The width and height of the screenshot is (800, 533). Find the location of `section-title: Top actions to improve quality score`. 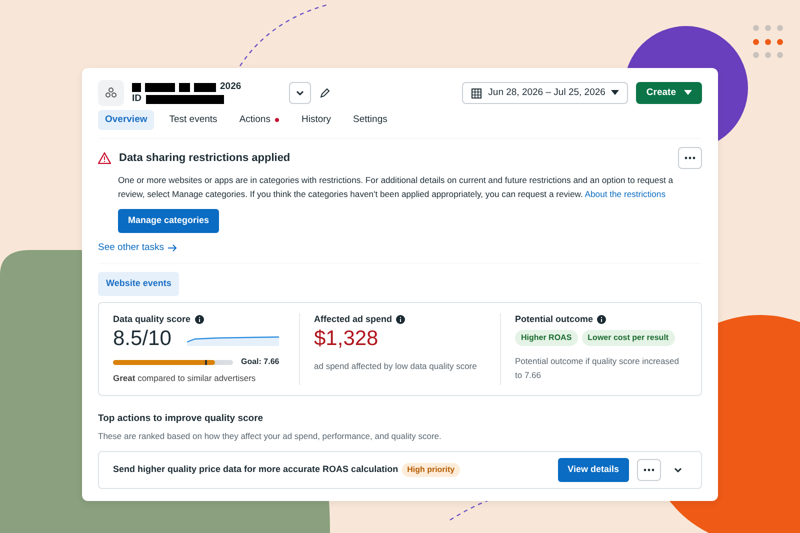

section-title: Top actions to improve quality score is located at coordinates (181, 419).